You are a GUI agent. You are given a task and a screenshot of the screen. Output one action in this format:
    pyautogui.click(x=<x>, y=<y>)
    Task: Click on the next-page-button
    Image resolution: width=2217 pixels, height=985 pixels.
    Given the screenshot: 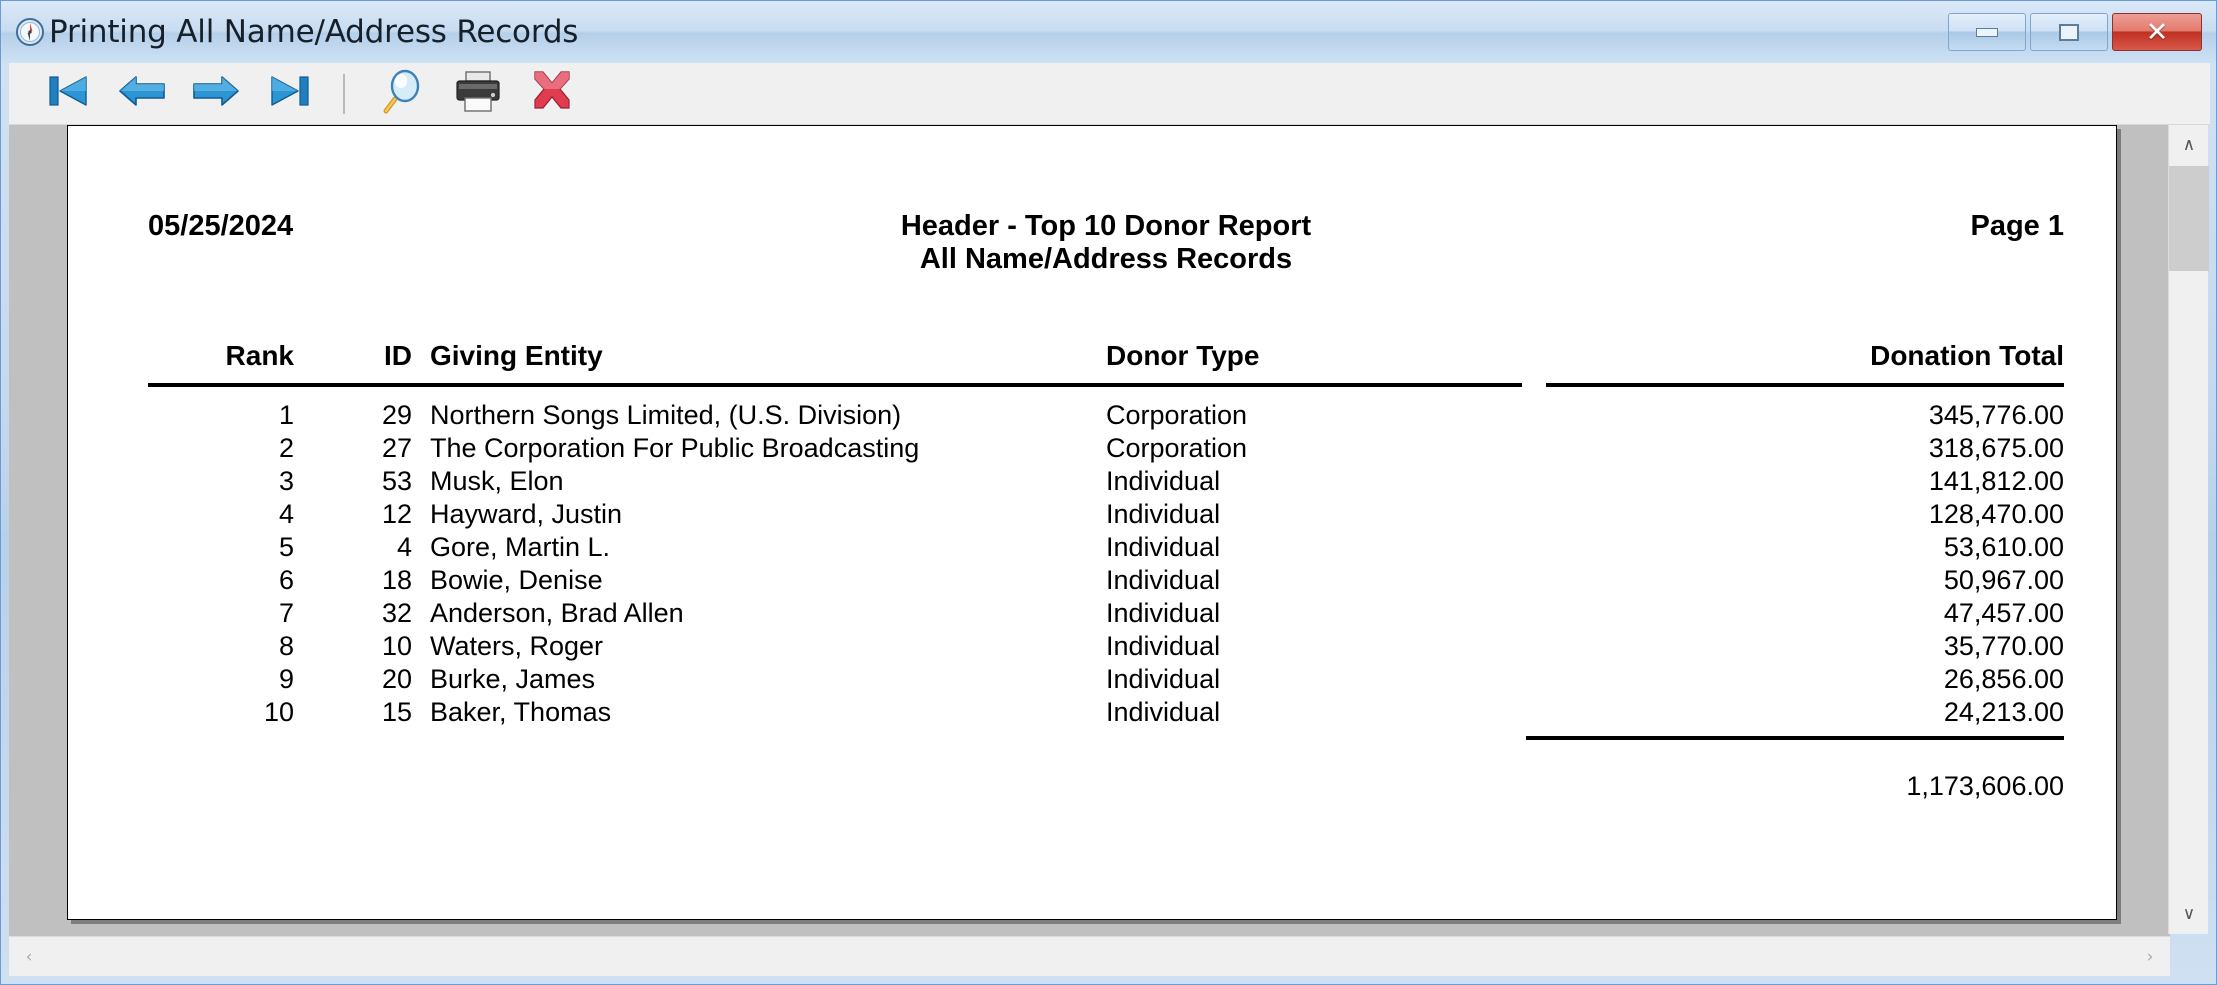 What is the action you would take?
    pyautogui.click(x=216, y=94)
    